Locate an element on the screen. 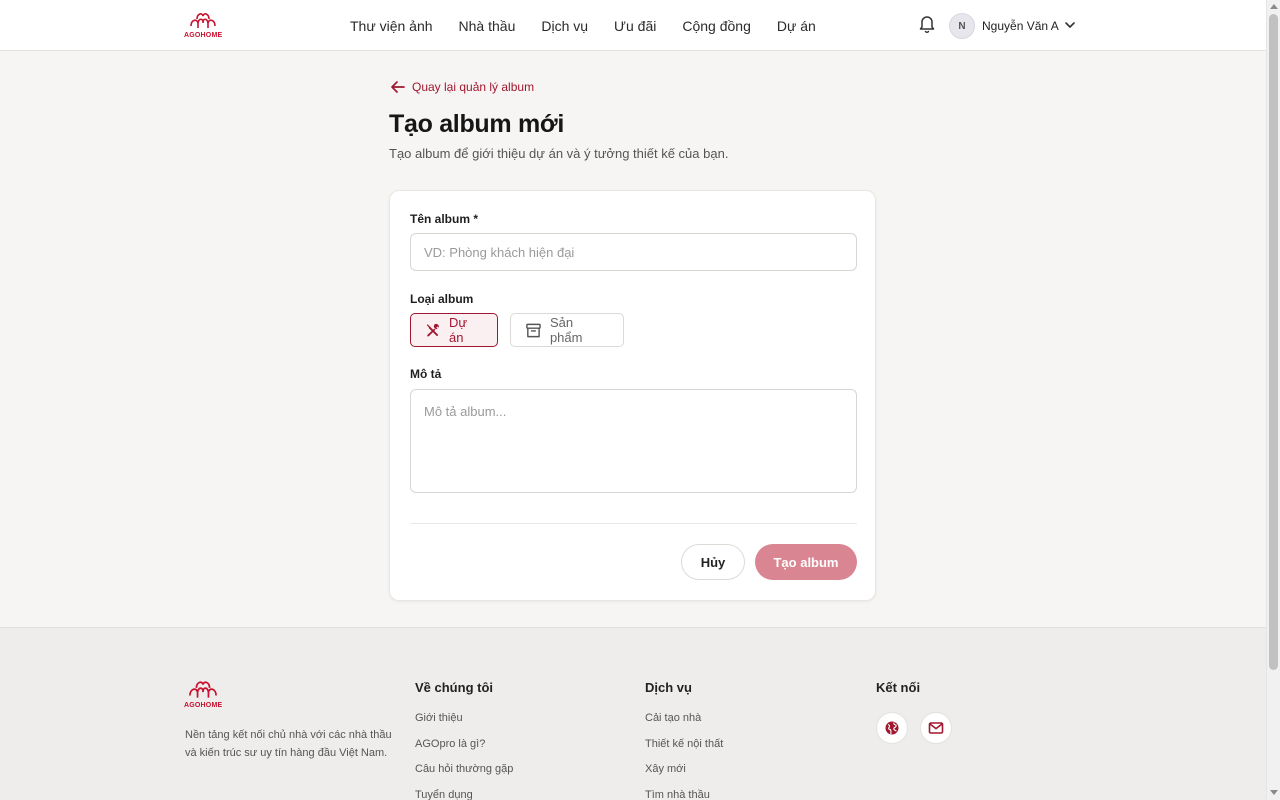 This screenshot has width=1280, height=800. bell-icon is located at coordinates (927, 24).